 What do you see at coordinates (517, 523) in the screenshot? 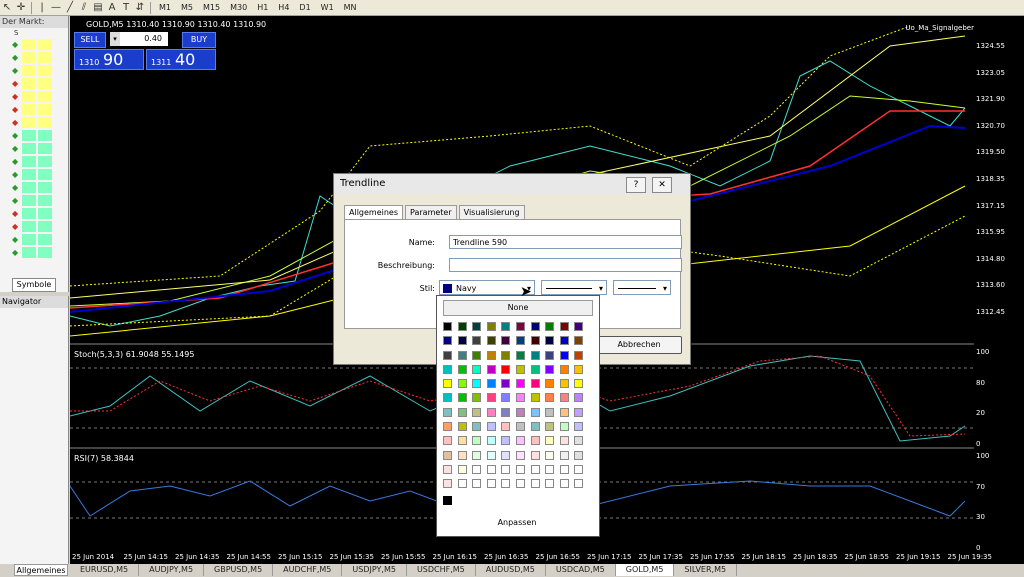
I see `custom-color-button: Anpassen` at bounding box center [517, 523].